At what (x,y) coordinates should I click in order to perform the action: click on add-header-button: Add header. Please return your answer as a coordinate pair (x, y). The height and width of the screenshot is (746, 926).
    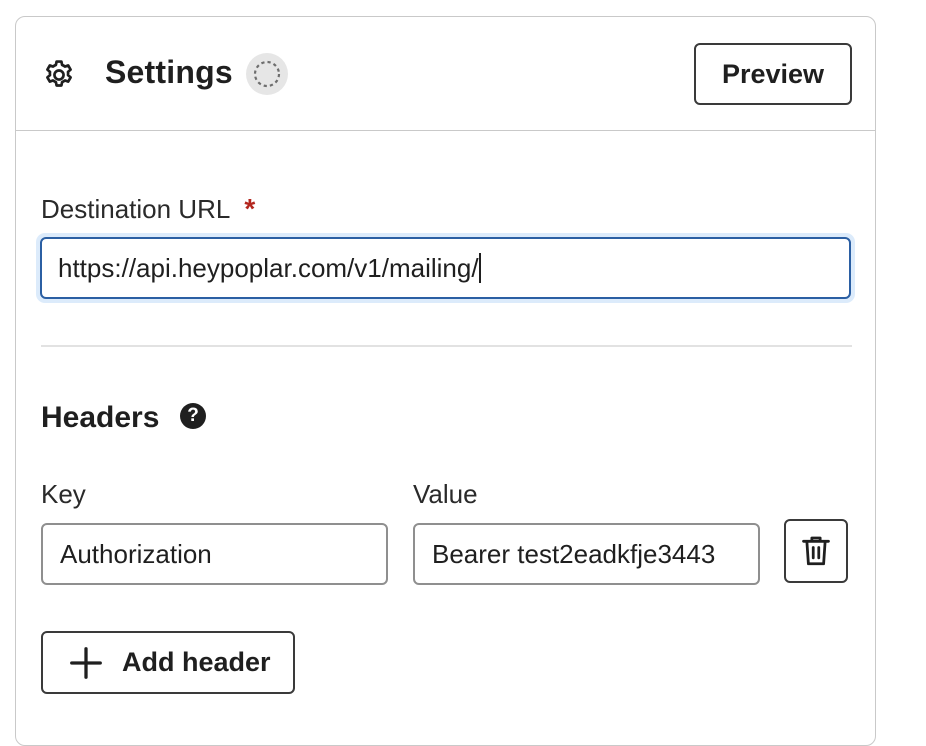
    Looking at the image, I should click on (168, 662).